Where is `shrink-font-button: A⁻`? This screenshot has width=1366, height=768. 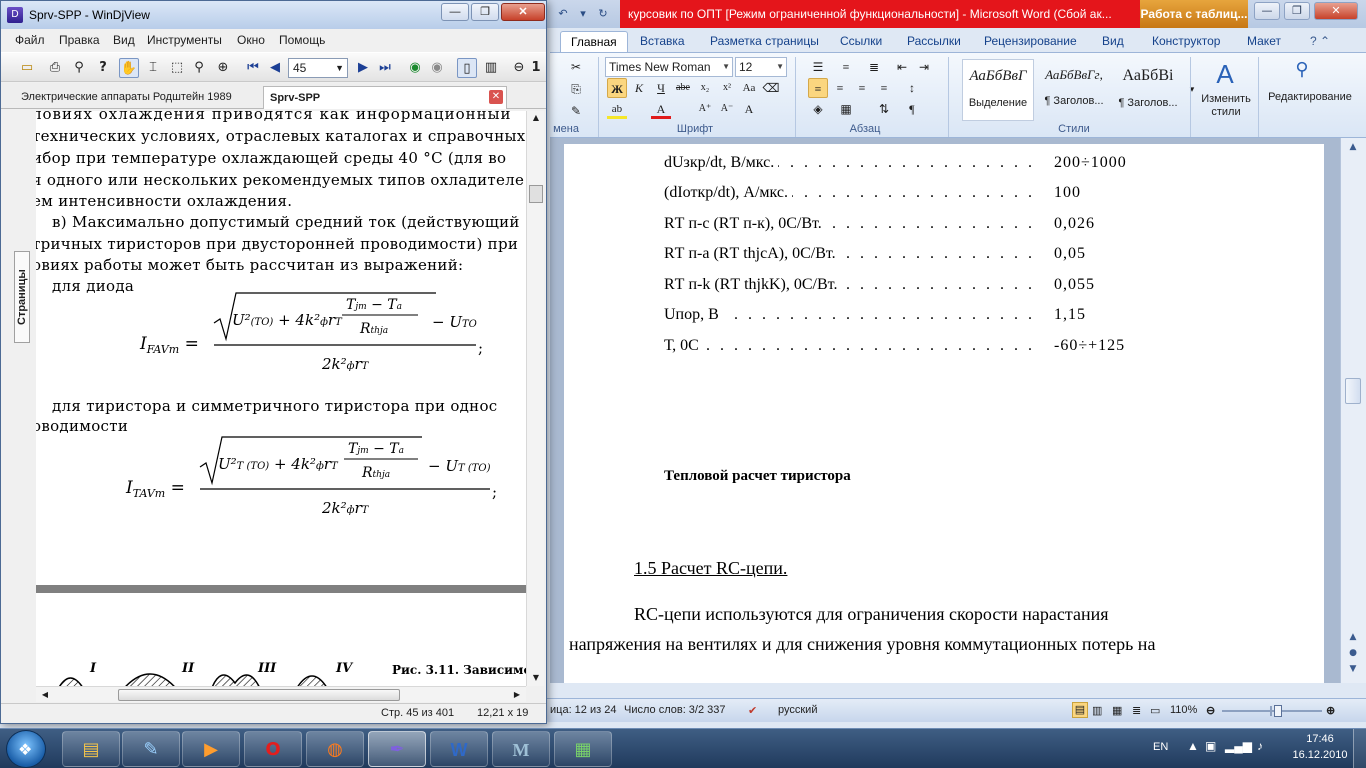
shrink-font-button: A⁻ is located at coordinates (727, 109).